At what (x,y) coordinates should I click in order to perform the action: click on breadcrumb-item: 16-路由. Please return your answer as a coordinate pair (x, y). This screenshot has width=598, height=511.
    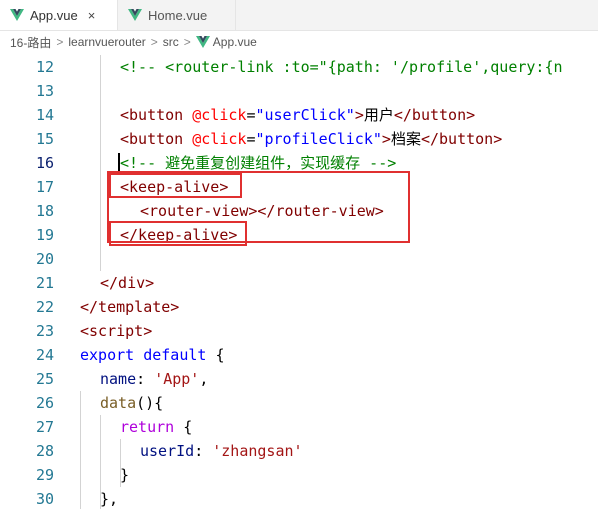
    Looking at the image, I should click on (30, 42).